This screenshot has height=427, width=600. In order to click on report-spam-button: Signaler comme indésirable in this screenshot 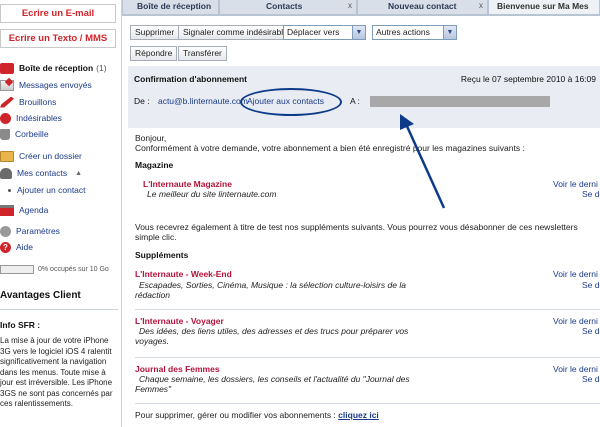, I will do `click(235, 32)`.